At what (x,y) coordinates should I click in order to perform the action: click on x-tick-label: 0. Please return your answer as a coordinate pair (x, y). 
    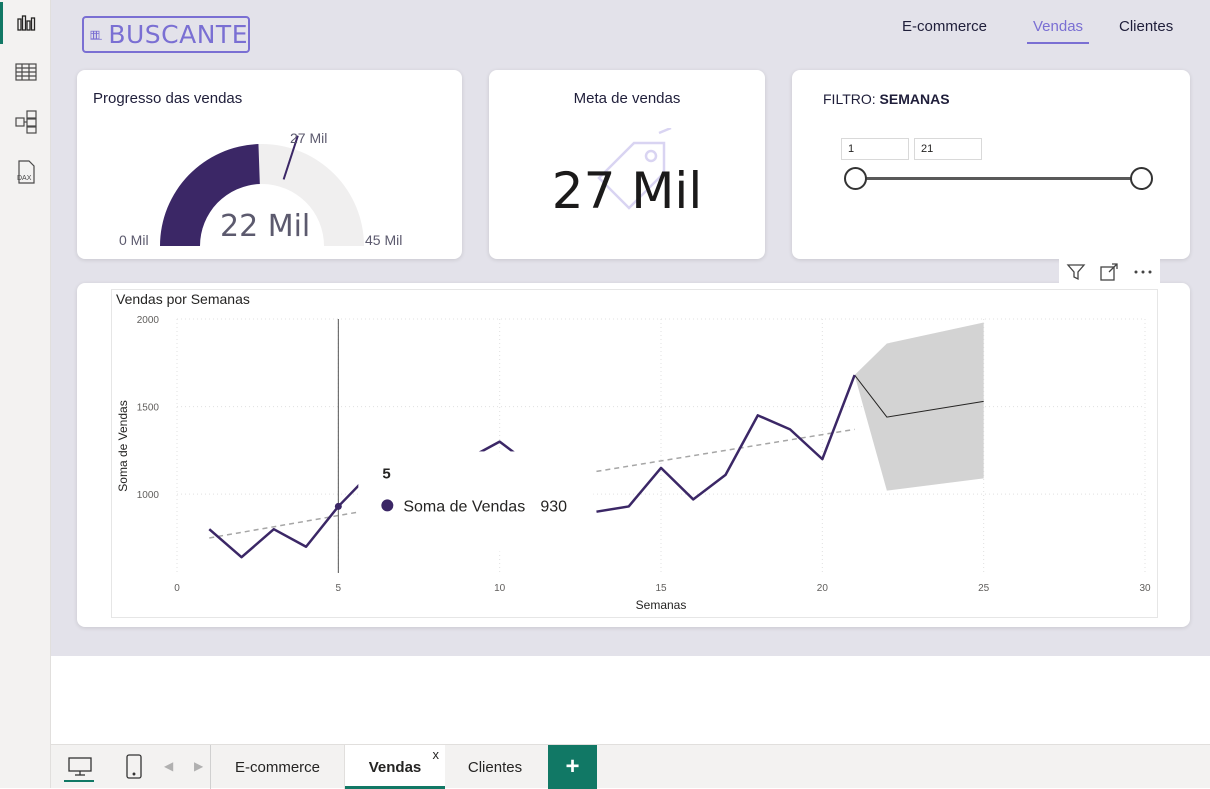
    Looking at the image, I should click on (177, 588).